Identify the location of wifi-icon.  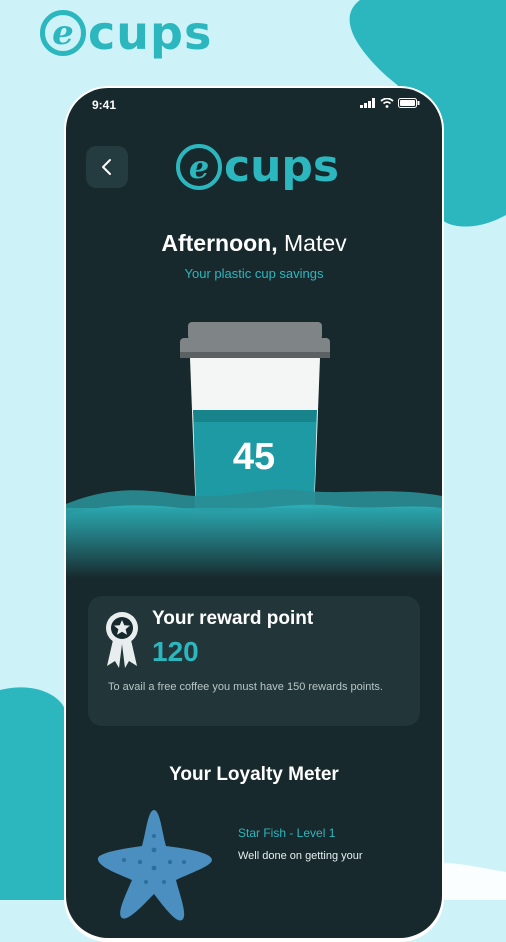
(387, 103).